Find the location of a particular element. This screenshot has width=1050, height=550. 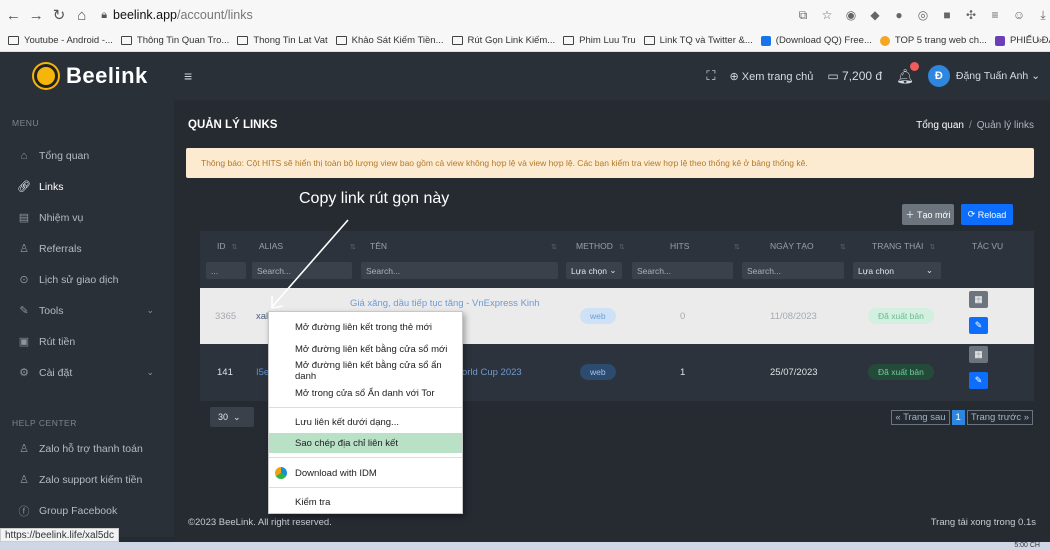

menu-item-open-tor: Mở trong cửa sổ Ẩn danh với Tor is located at coordinates (365, 393).